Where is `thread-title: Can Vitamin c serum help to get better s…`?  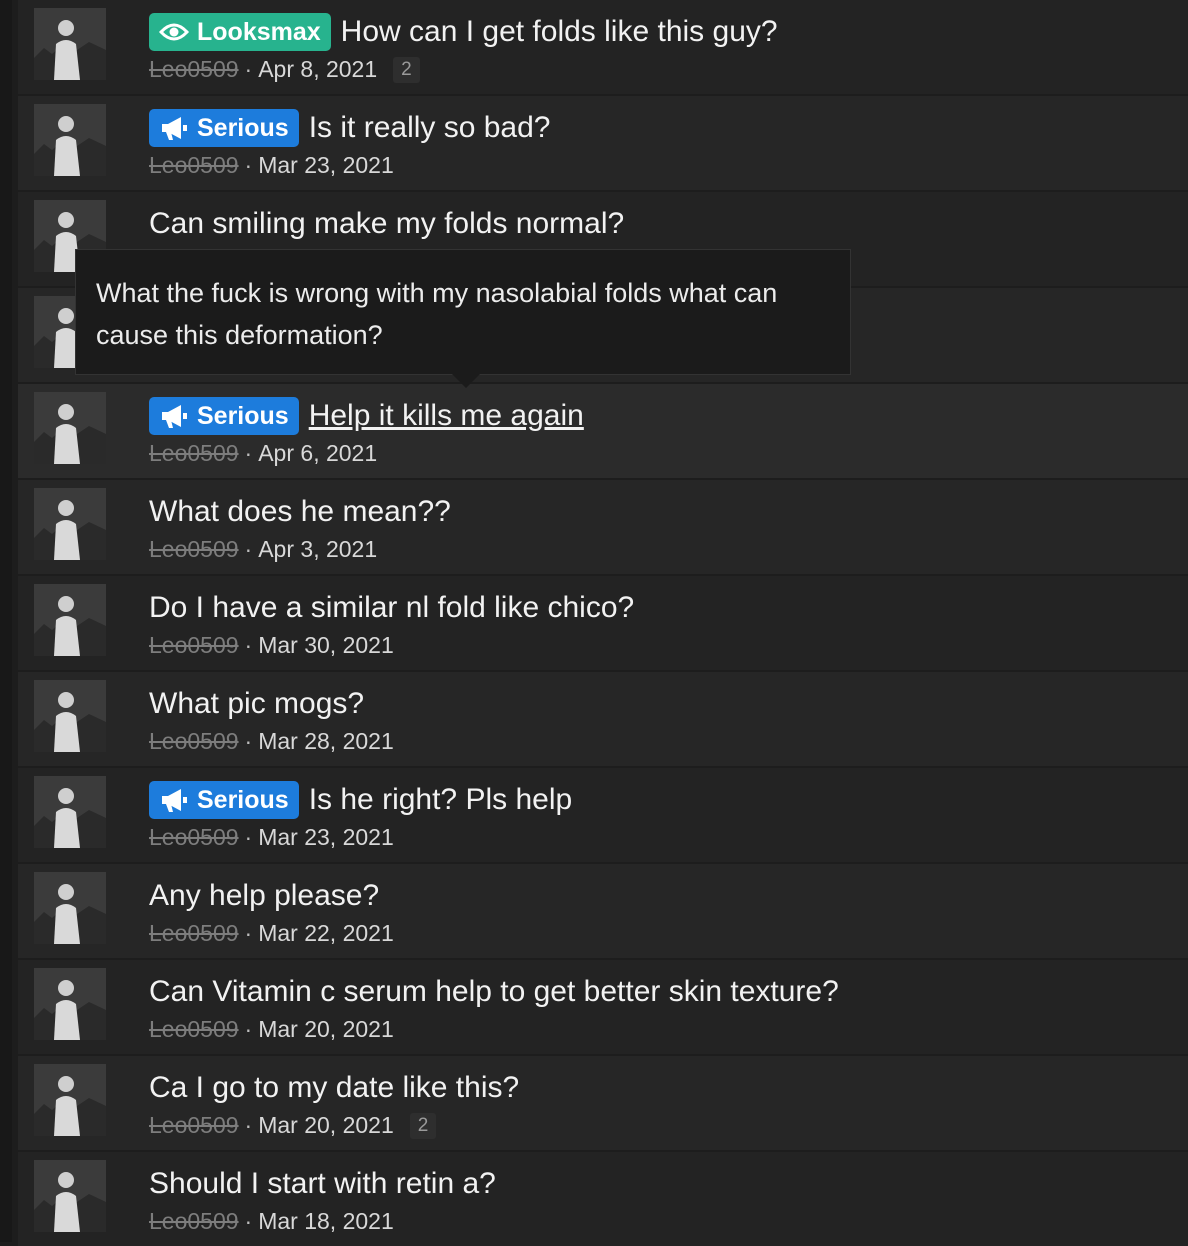 thread-title: Can Vitamin c serum help to get better s… is located at coordinates (494, 992).